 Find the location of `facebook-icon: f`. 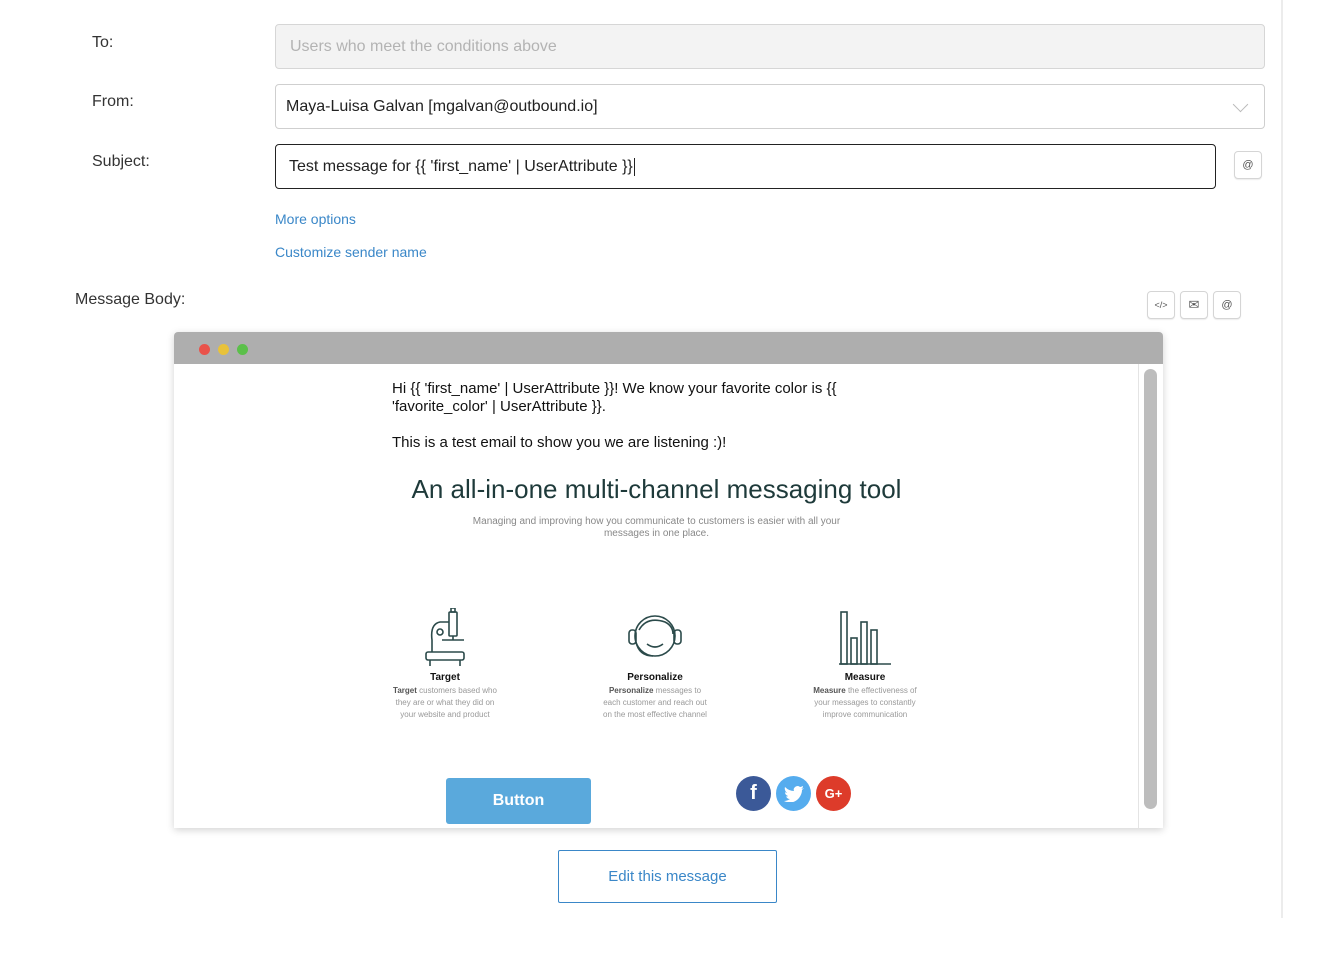

facebook-icon: f is located at coordinates (753, 793).